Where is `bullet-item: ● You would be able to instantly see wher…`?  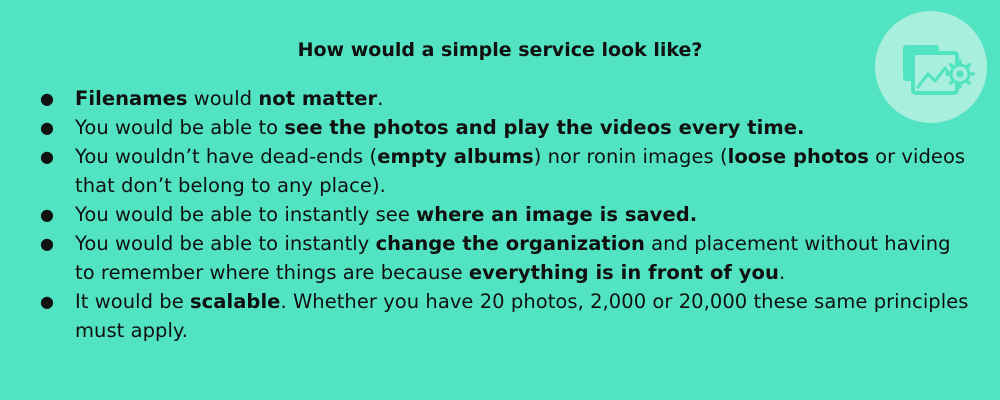
bullet-item: ● You would be able to instantly see wher… is located at coordinates (507, 214).